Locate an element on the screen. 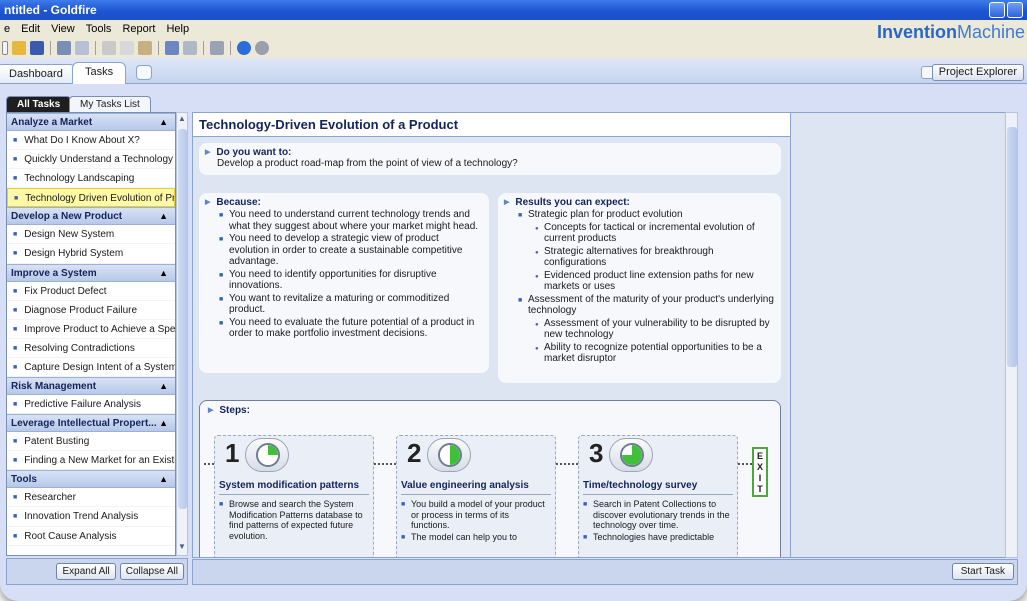  start-task-button: Start Task is located at coordinates (982, 571).